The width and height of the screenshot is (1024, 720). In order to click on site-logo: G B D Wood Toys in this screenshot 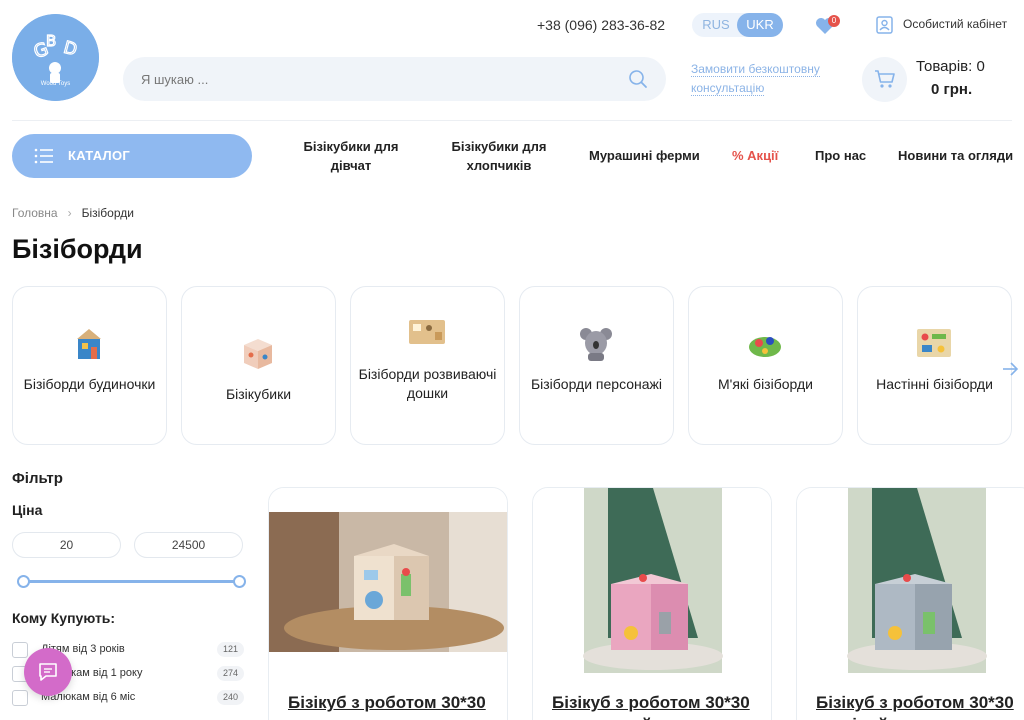, I will do `click(55, 57)`.